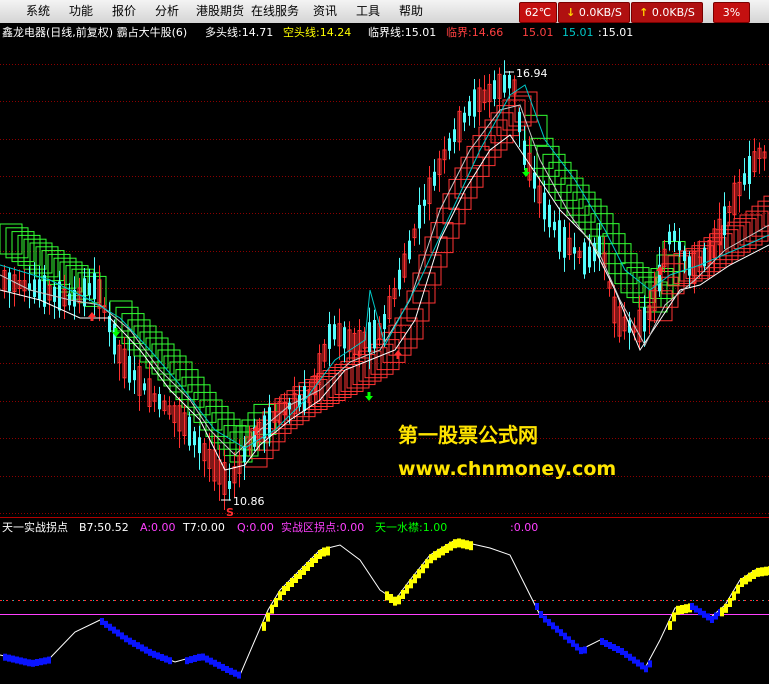 Image resolution: width=769 pixels, height=684 pixels. I want to click on menu-analysis: 分析, so click(167, 11).